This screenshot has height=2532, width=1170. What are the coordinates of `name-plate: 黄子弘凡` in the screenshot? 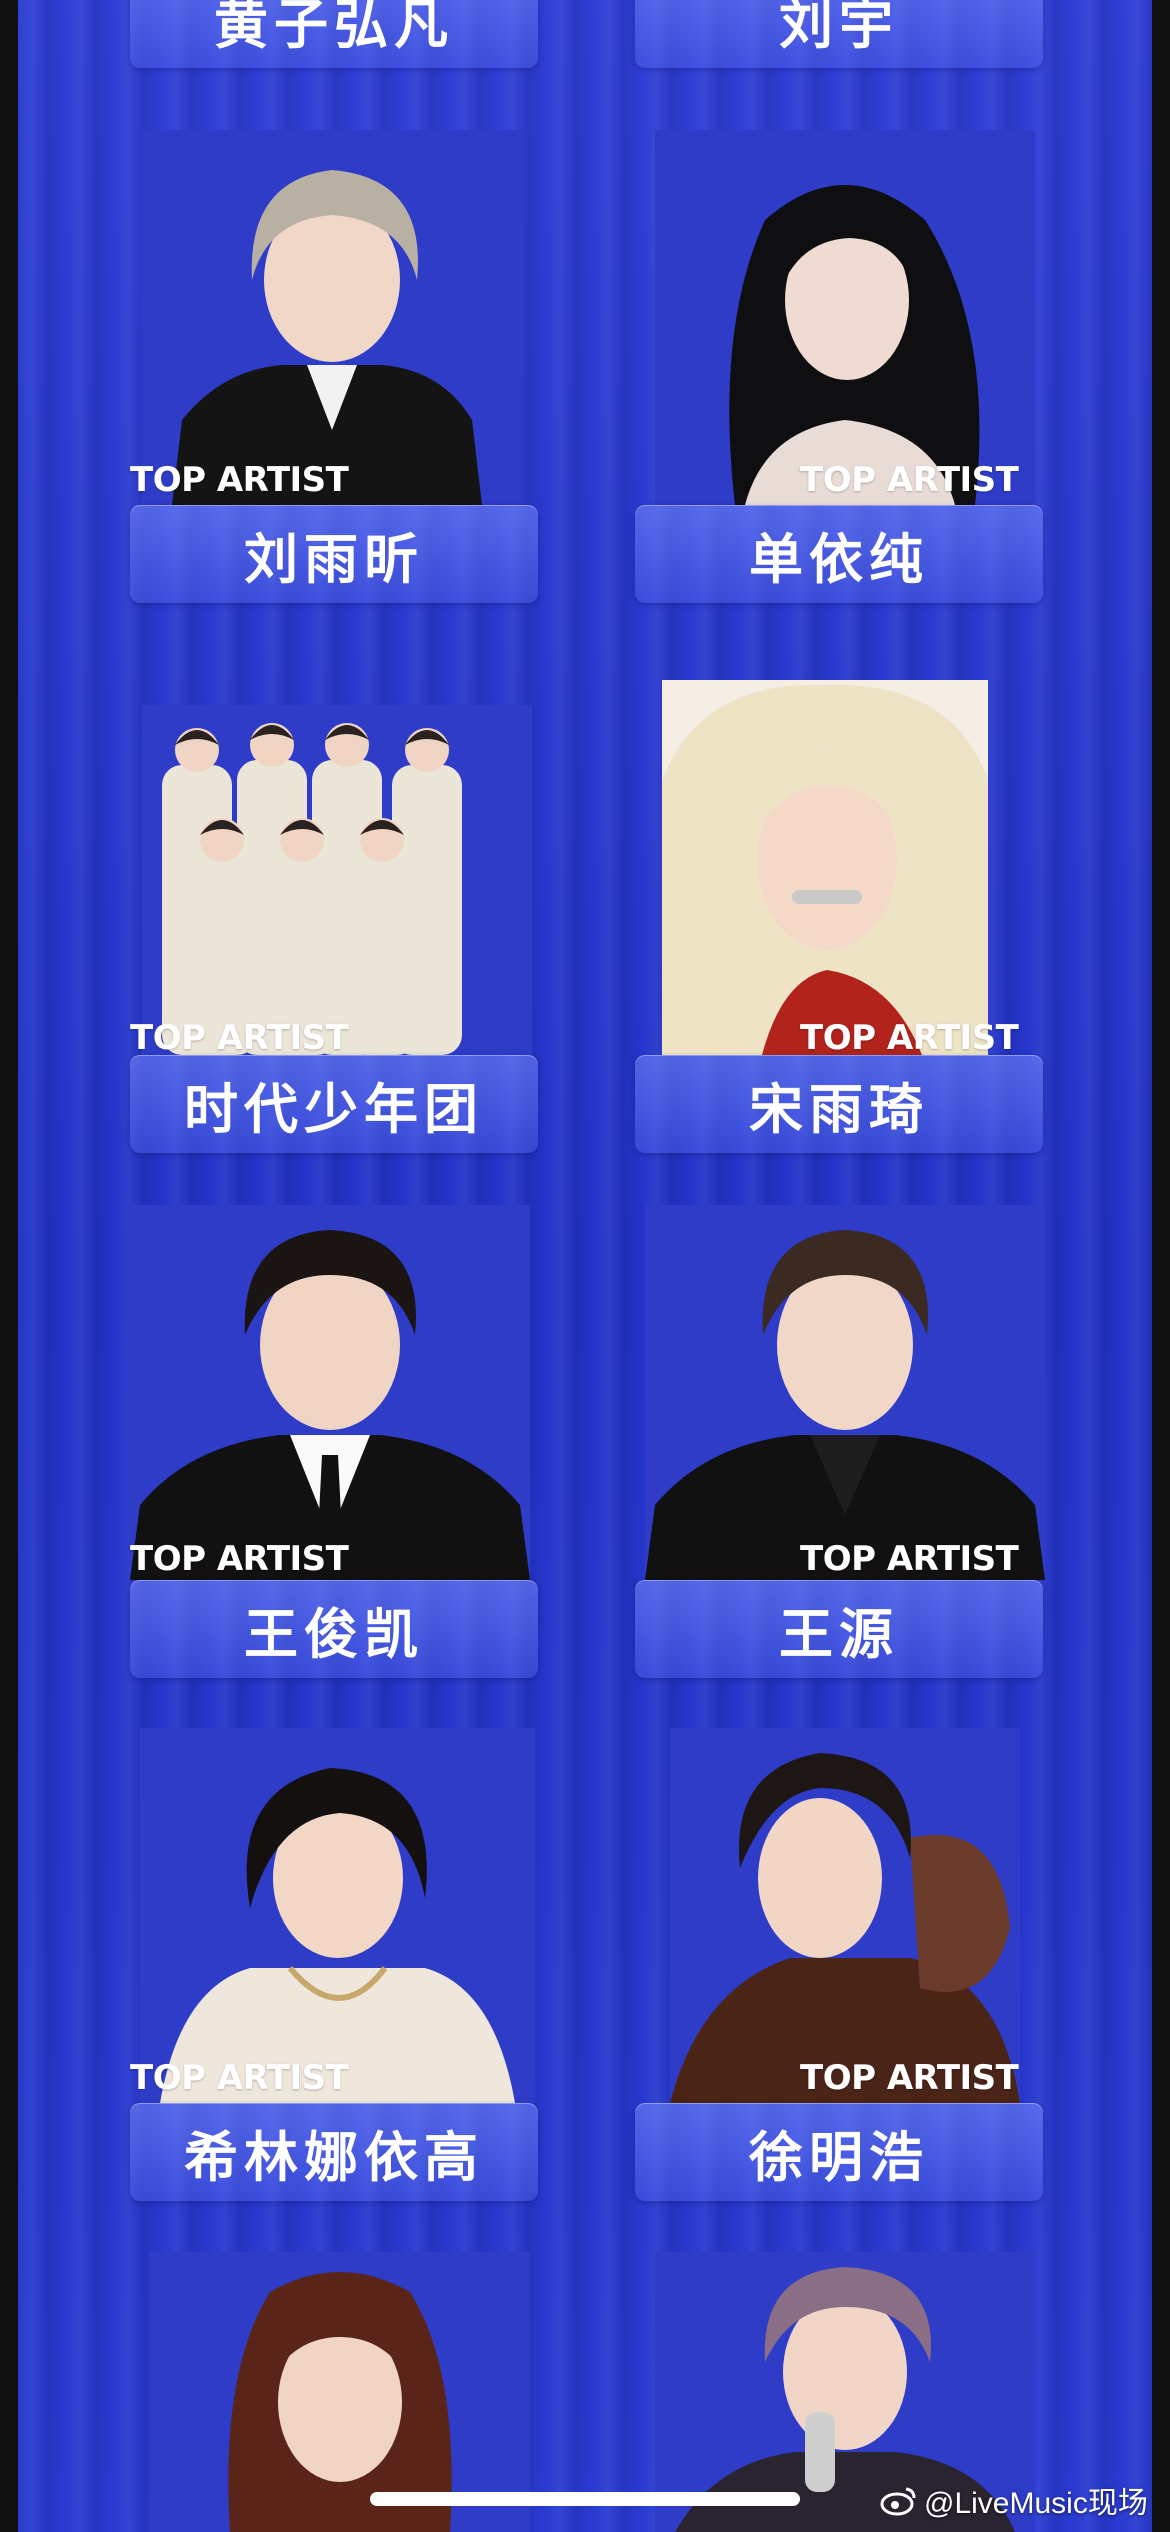 It's located at (334, 34).